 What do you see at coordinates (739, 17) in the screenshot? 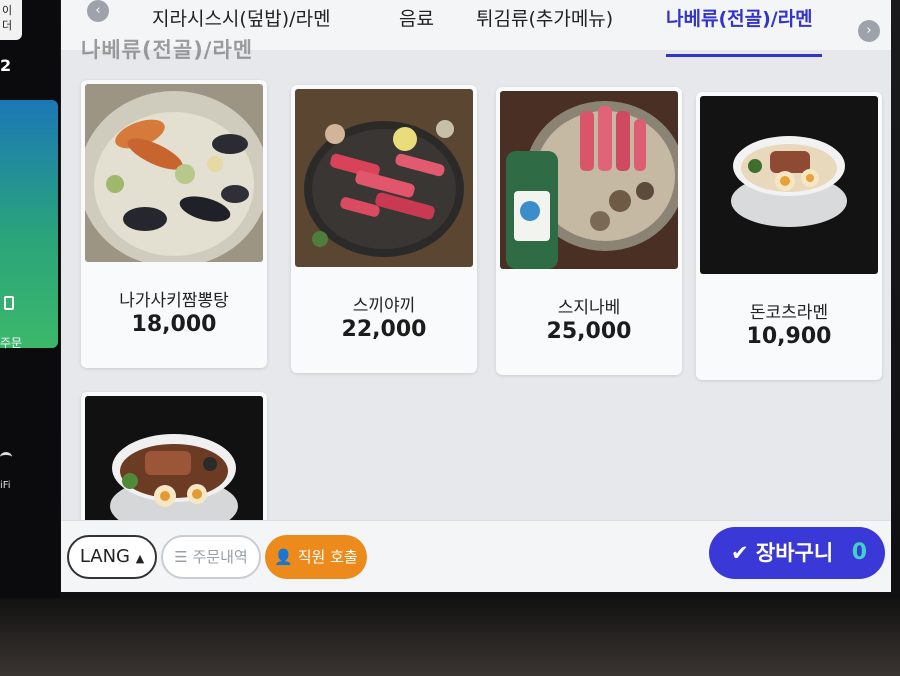
I see `tab-nabe-ramen: 나베류(전골)/라멘` at bounding box center [739, 17].